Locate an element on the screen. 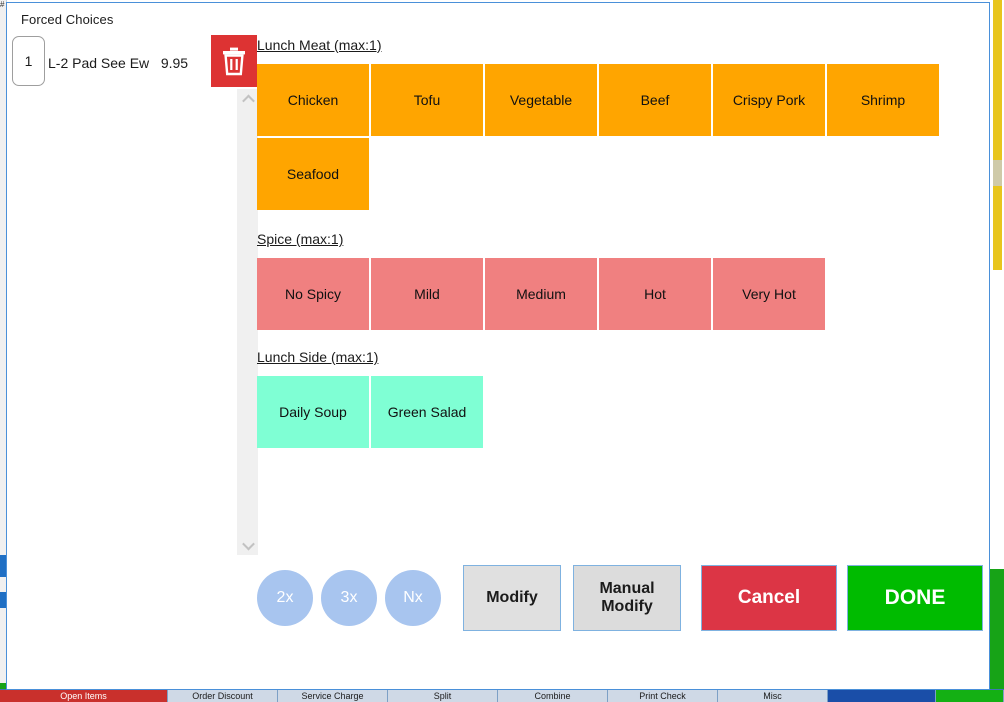 The height and width of the screenshot is (702, 1004). choice-option-button: Seafood is located at coordinates (313, 174).